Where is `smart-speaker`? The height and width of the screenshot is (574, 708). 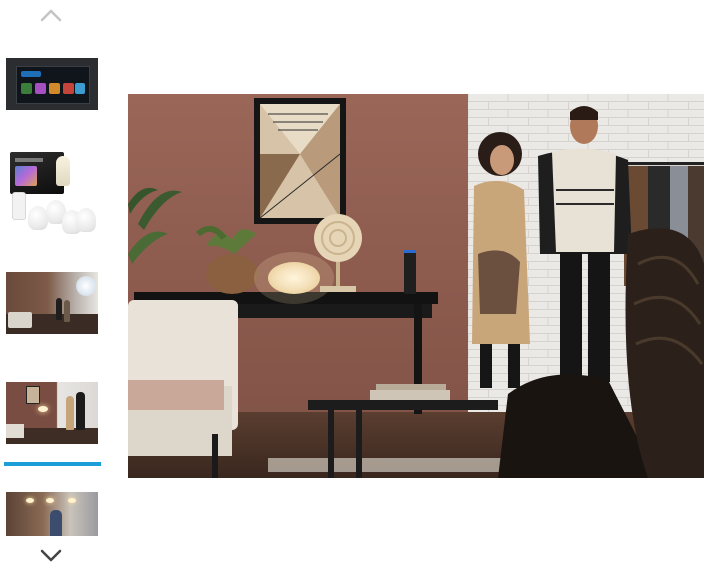 smart-speaker is located at coordinates (410, 272).